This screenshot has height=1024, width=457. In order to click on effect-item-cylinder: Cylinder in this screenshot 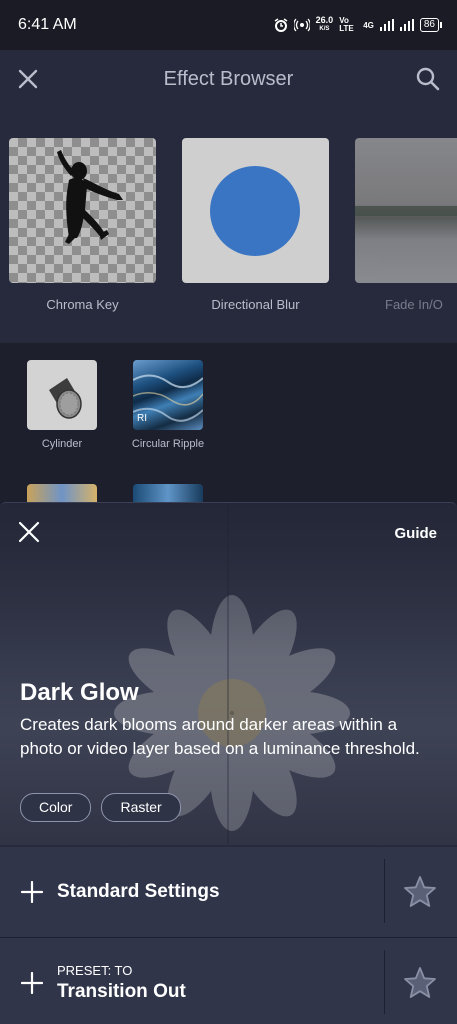, I will do `click(62, 405)`.